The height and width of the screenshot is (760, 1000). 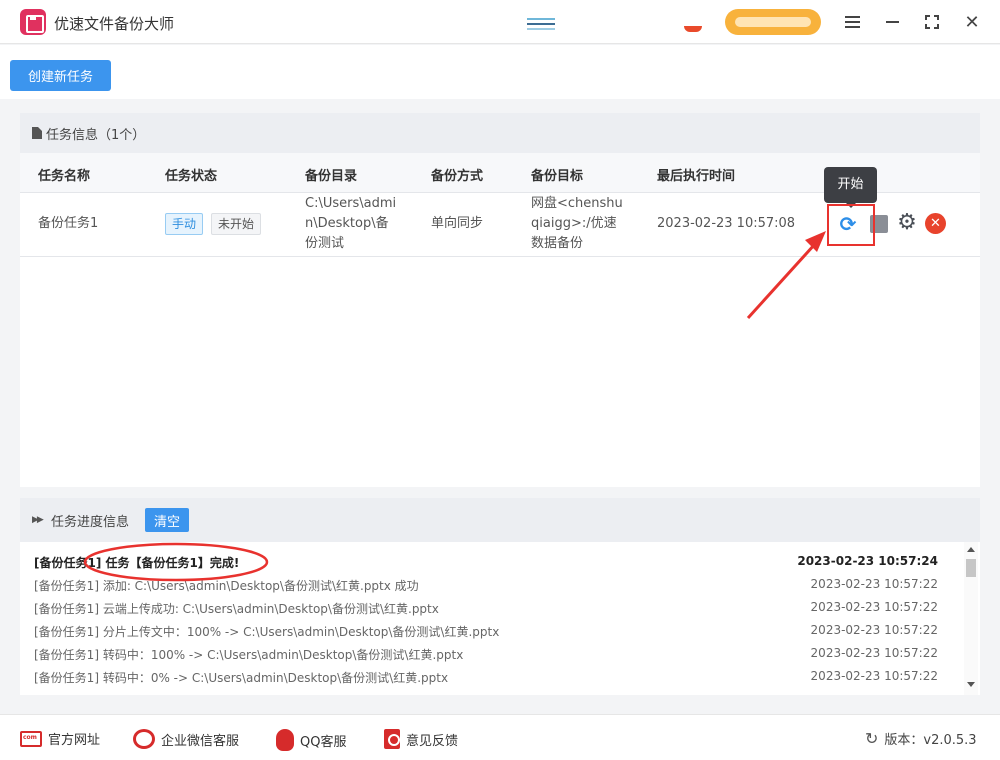 I want to click on progress-panel-header: ▶▶ 任务进度信息 清空, so click(x=500, y=520).